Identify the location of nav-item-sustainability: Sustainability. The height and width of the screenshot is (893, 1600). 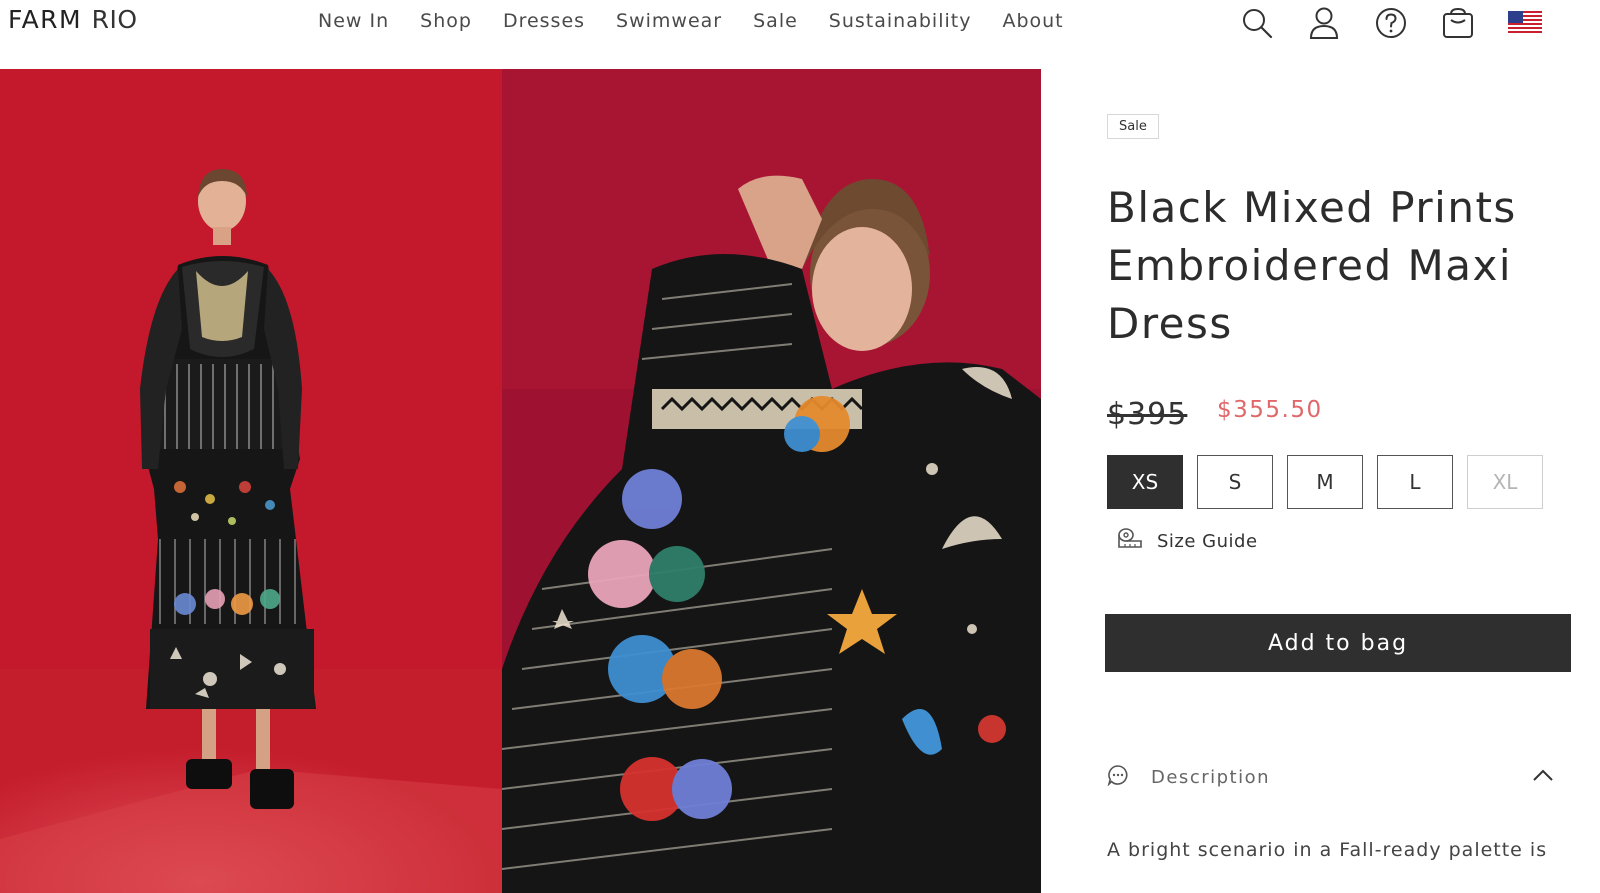
(900, 21).